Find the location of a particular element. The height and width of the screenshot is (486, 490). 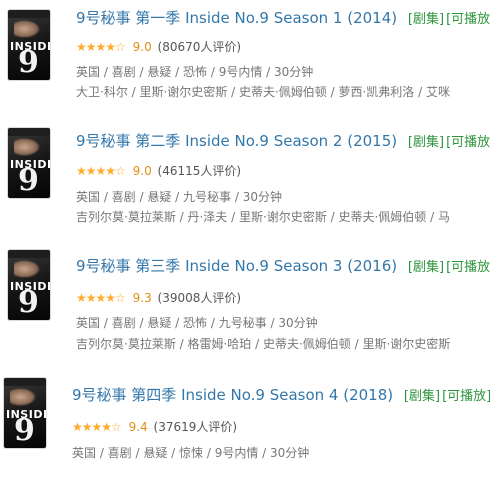

title-text: 9号秘事 第三季 Inside No.9 Season 3 (2016) is located at coordinates (236, 266).